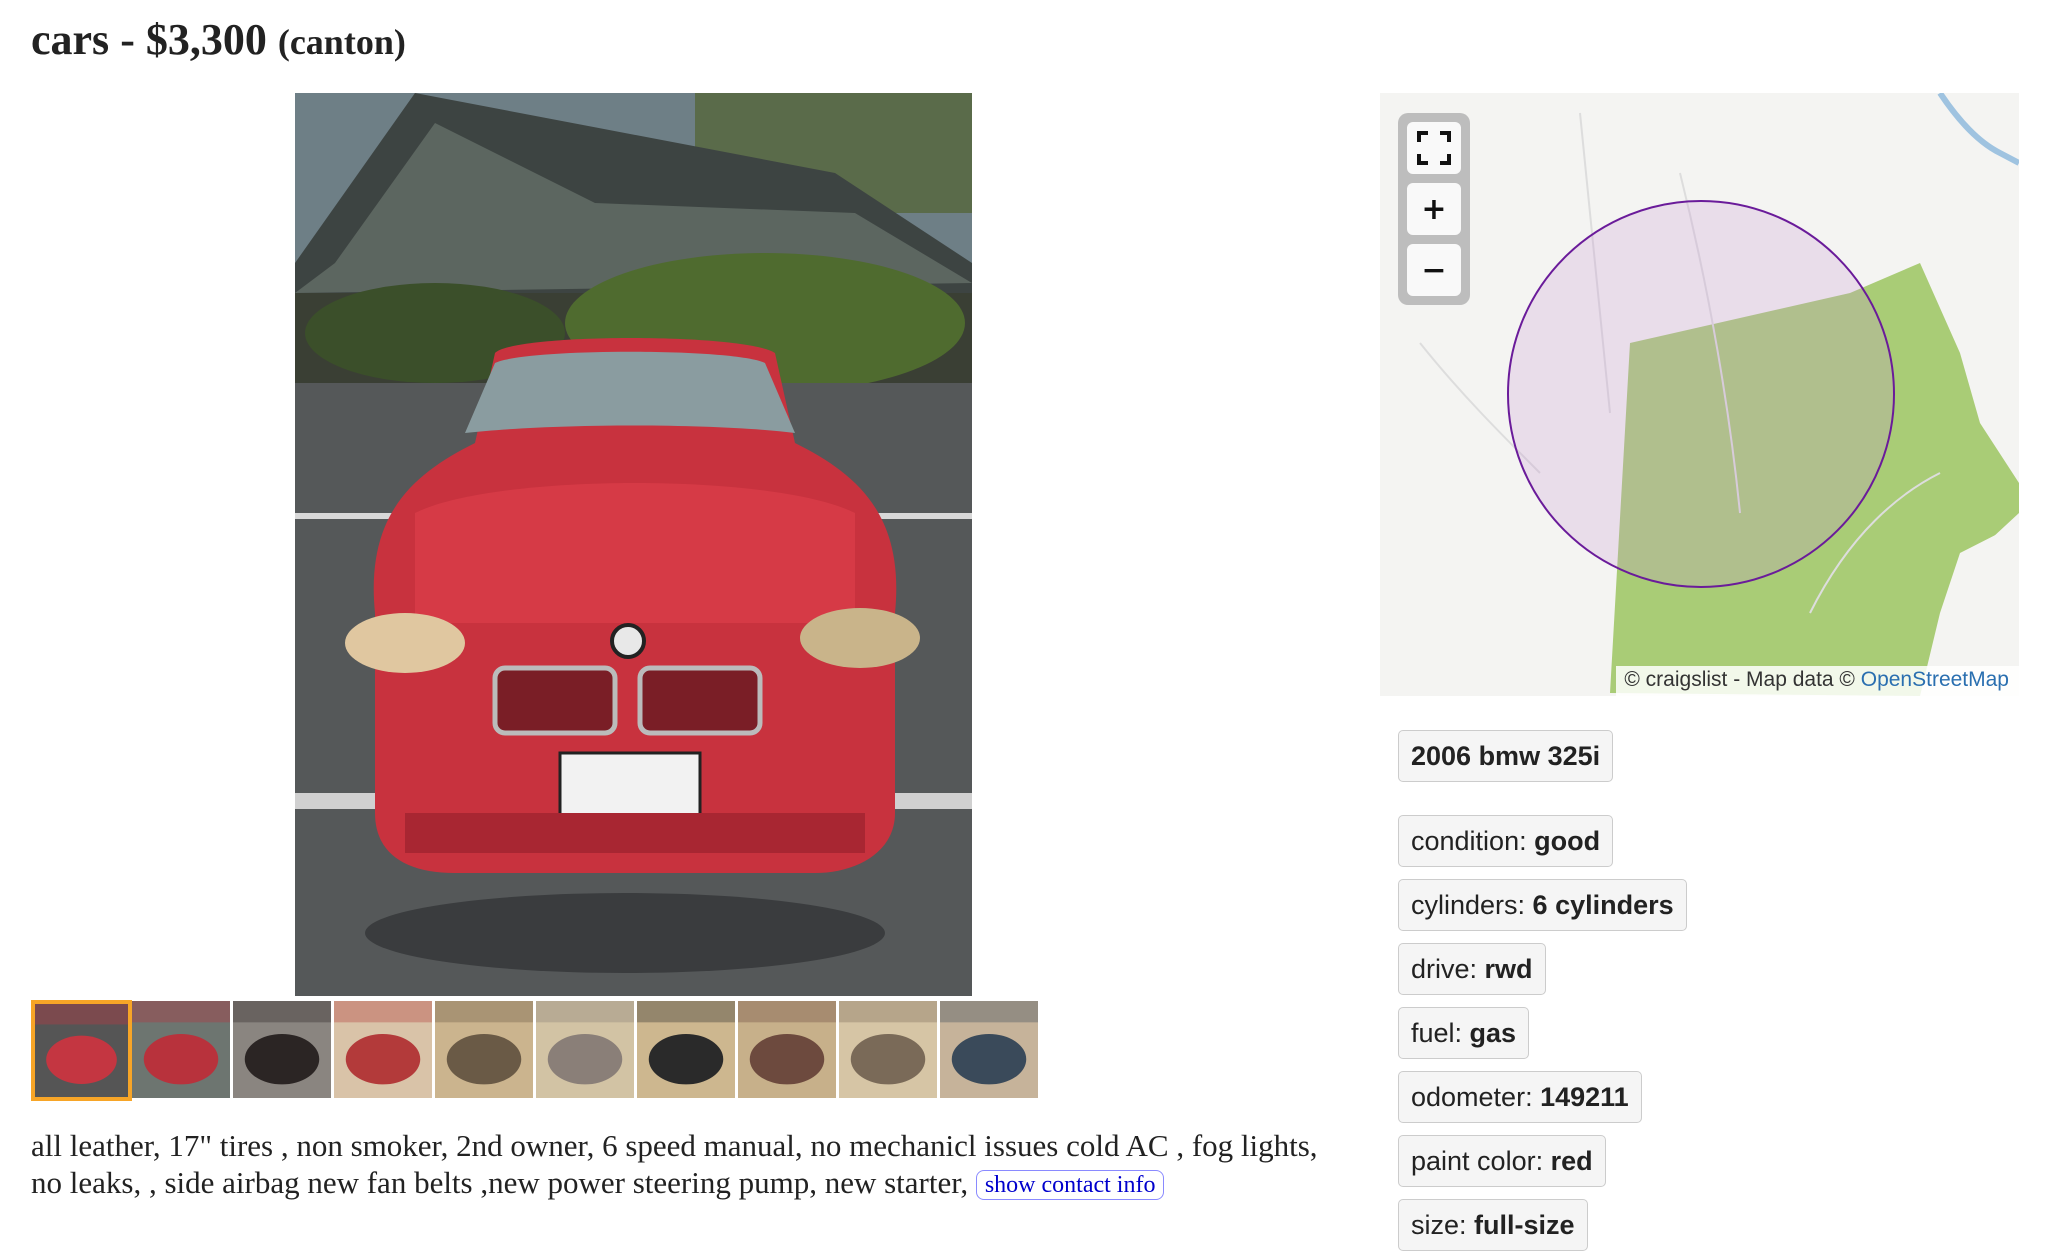  What do you see at coordinates (341, 42) in the screenshot?
I see `location-text: (canton)` at bounding box center [341, 42].